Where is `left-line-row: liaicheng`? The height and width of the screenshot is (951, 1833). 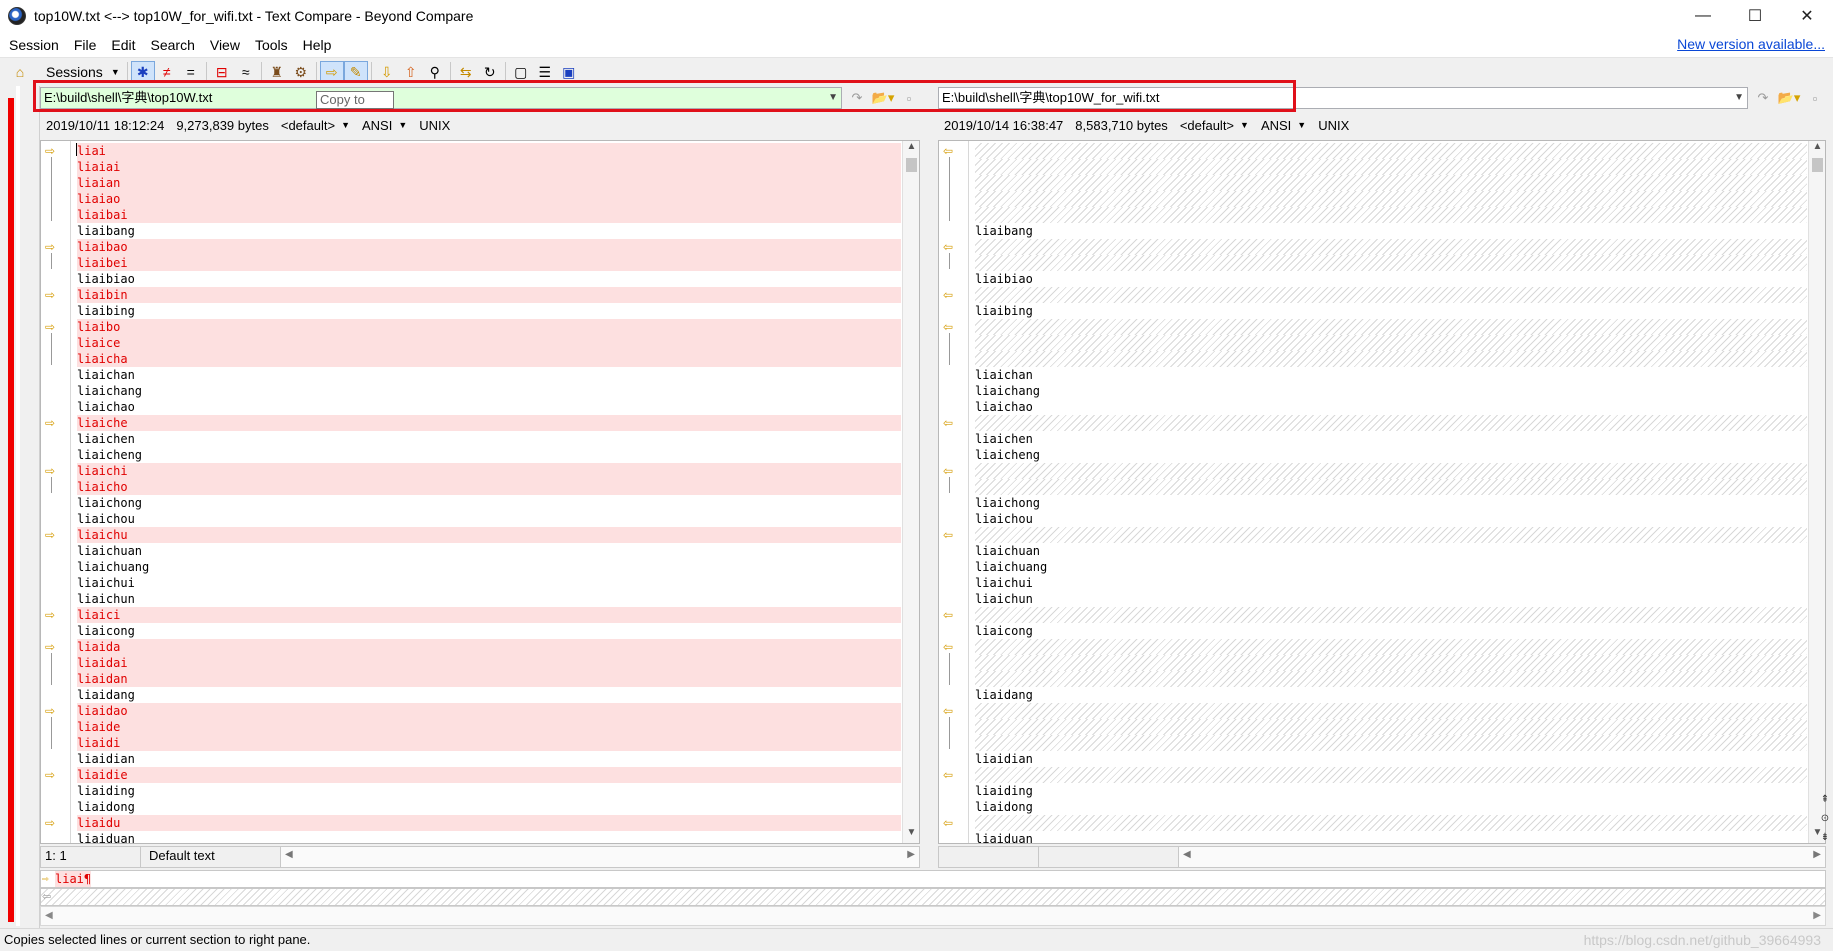
left-line-row: liaicheng is located at coordinates (489, 455).